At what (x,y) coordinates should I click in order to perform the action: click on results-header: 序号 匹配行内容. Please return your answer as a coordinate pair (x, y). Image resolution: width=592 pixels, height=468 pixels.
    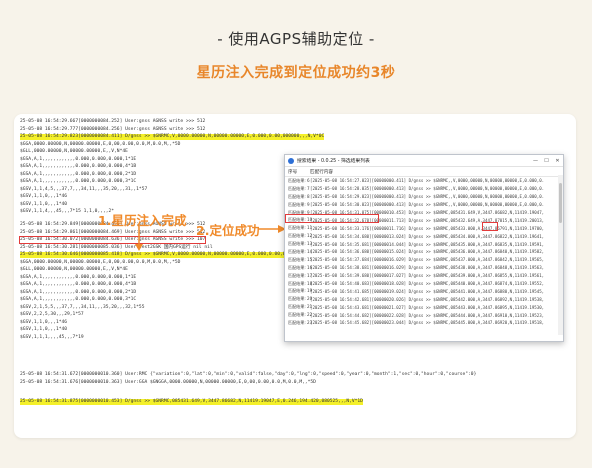
    Looking at the image, I should click on (424, 172).